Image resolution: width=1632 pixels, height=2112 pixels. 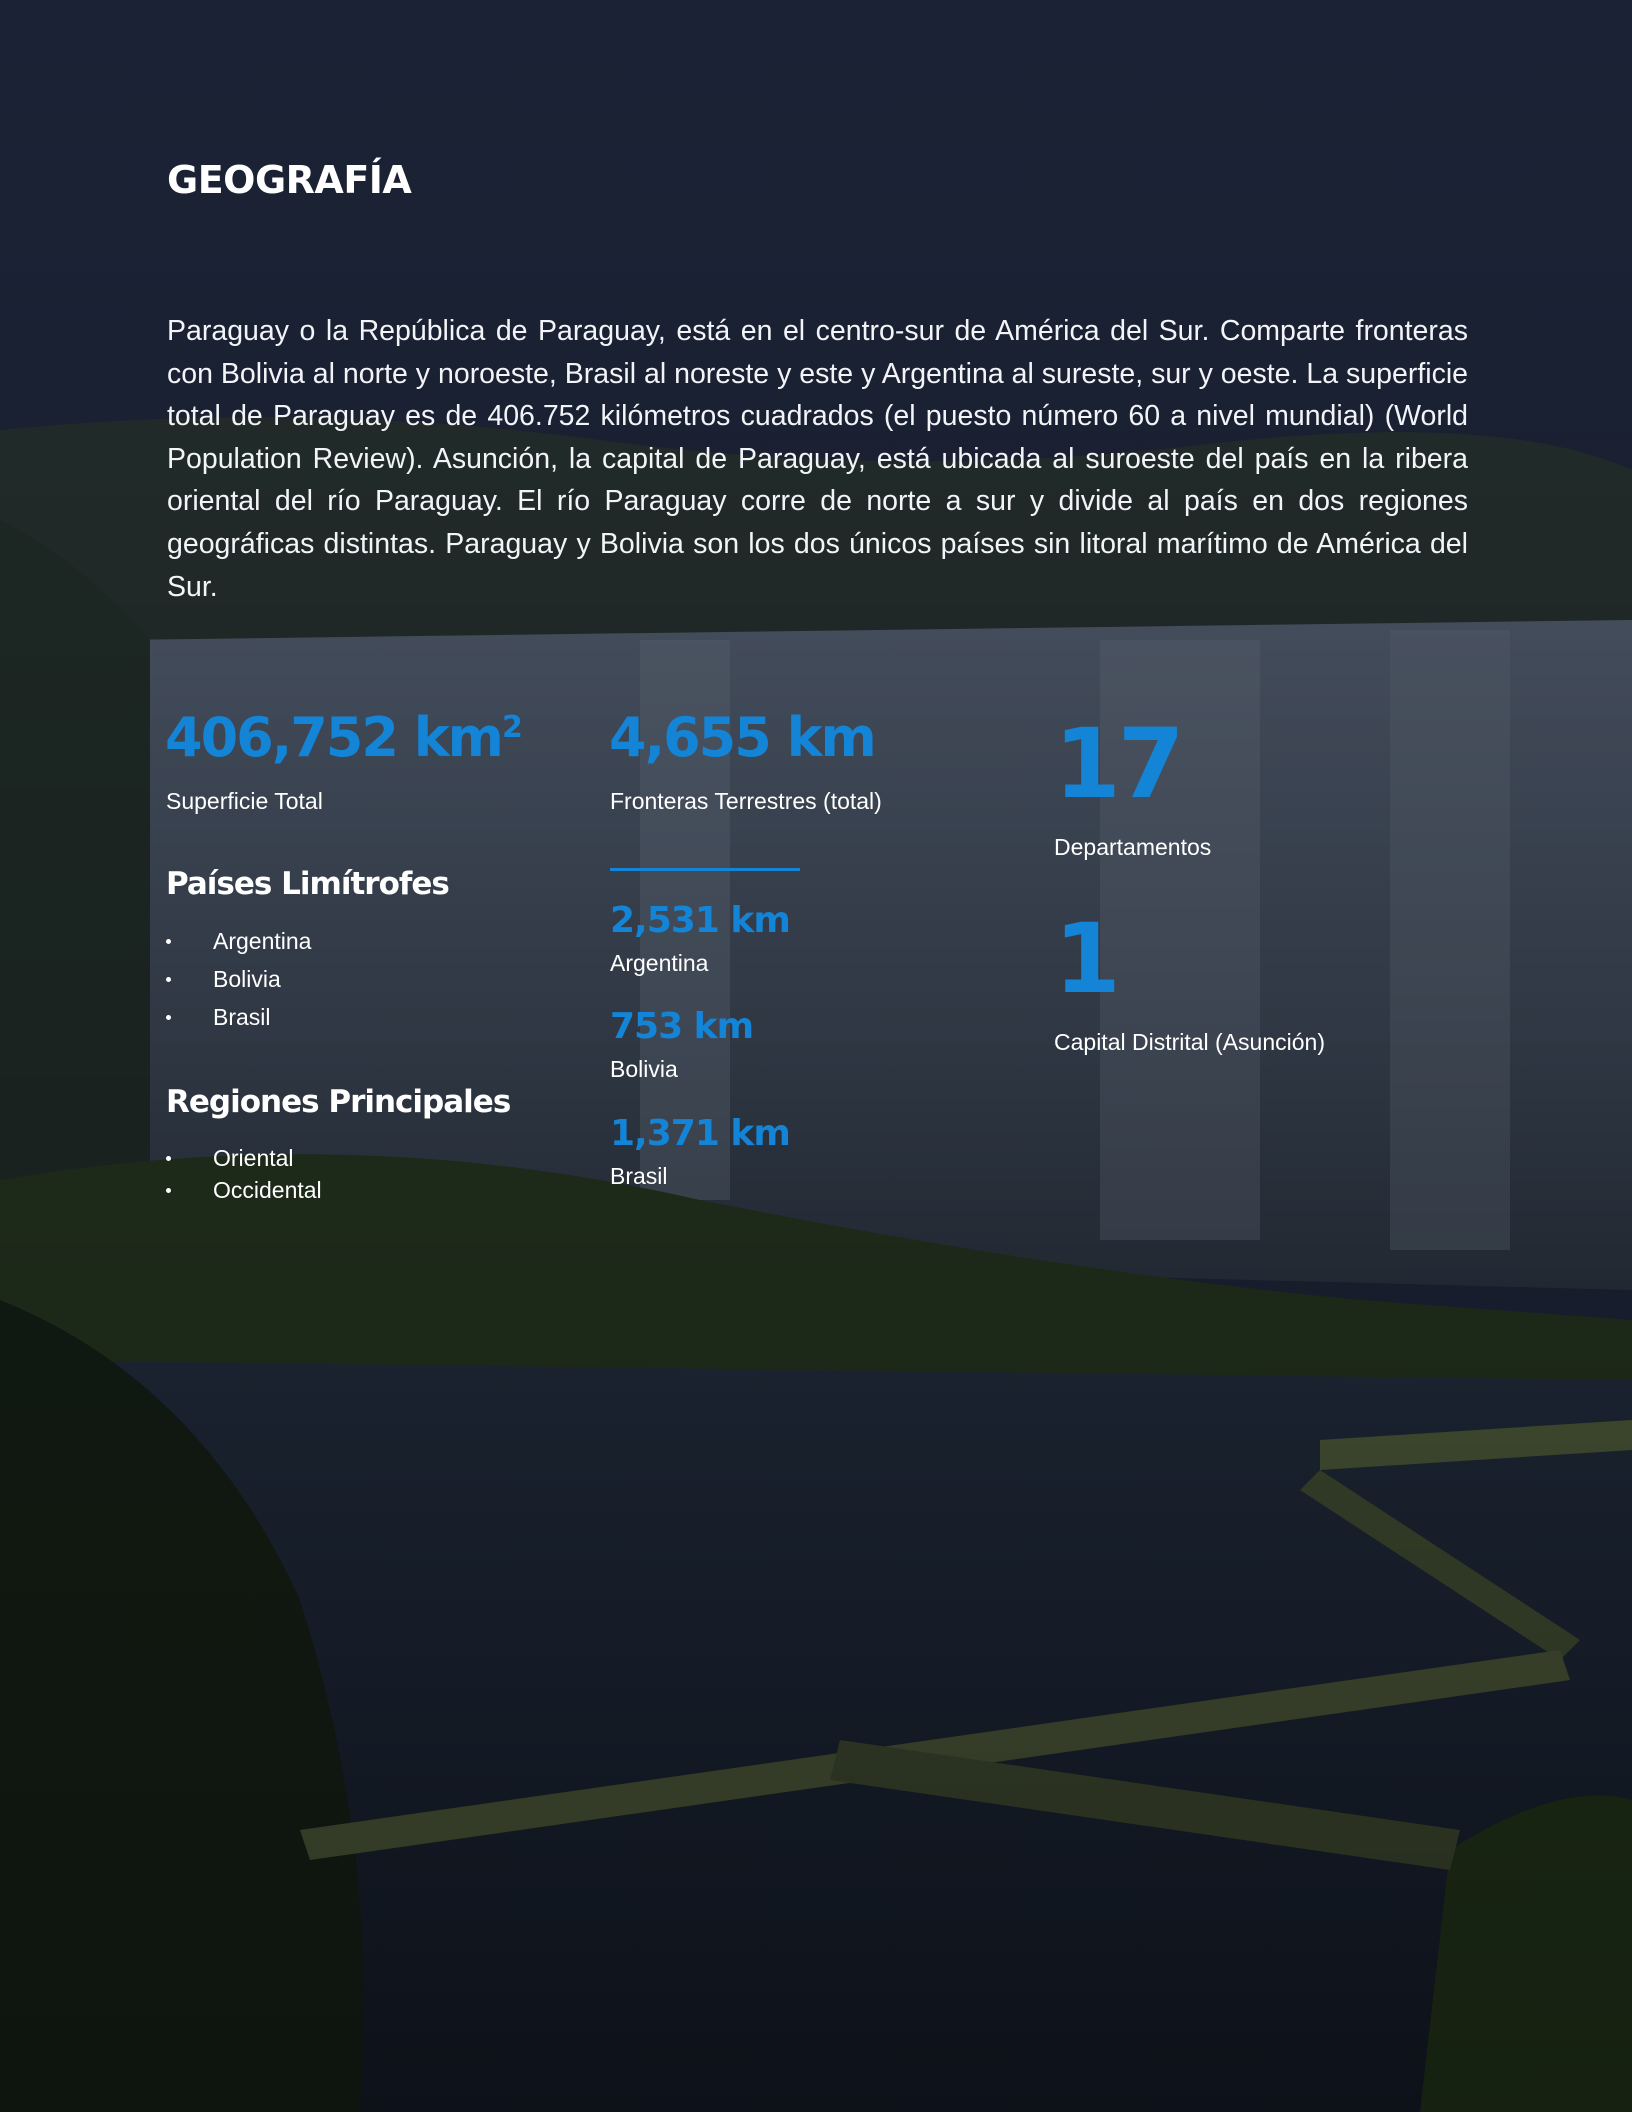 What do you see at coordinates (700, 1133) in the screenshot?
I see `border-brasil-value: 1,371 km` at bounding box center [700, 1133].